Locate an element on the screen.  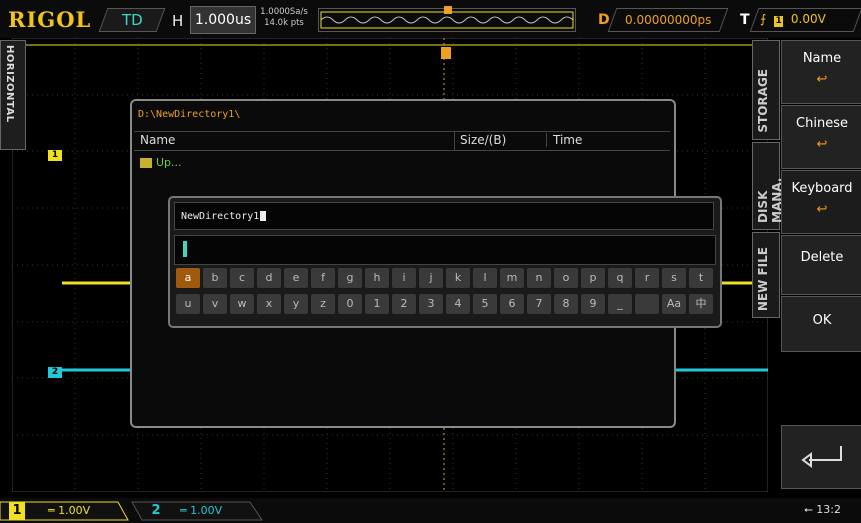
column-divider is located at coordinates (454, 141).